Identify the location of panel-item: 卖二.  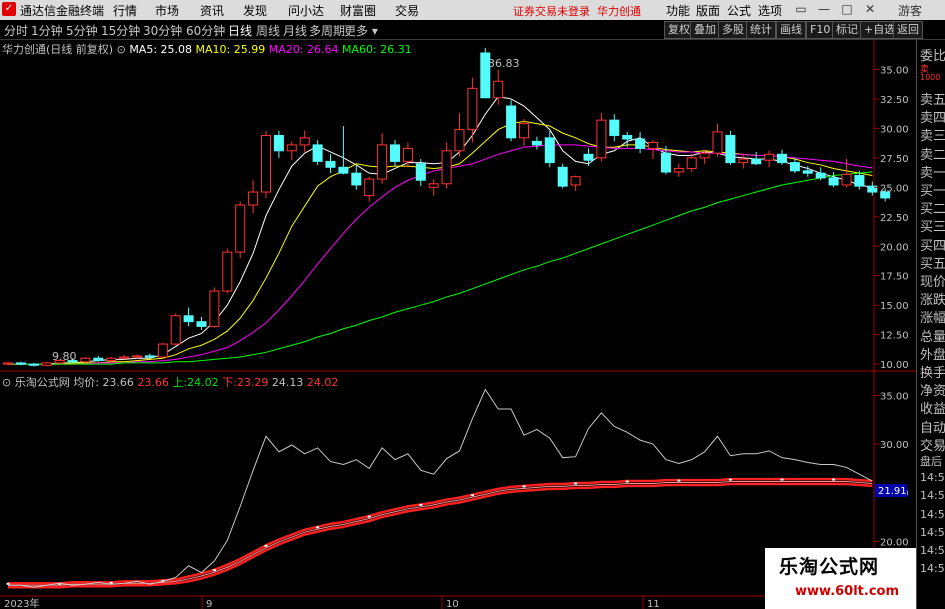
(932, 155).